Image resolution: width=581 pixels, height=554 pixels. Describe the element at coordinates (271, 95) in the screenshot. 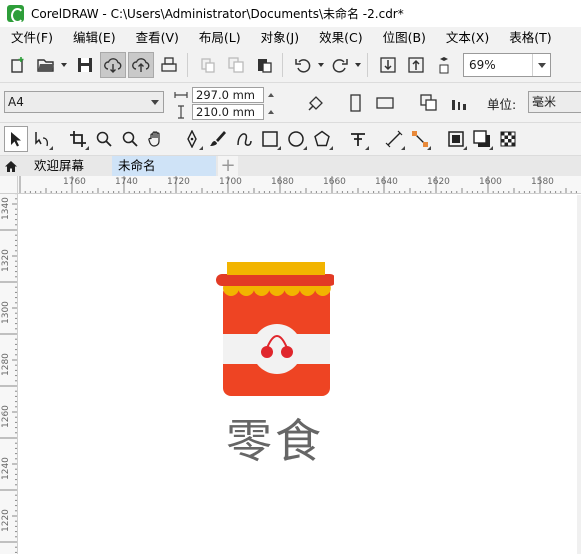

I see `page-width-spinner` at that location.